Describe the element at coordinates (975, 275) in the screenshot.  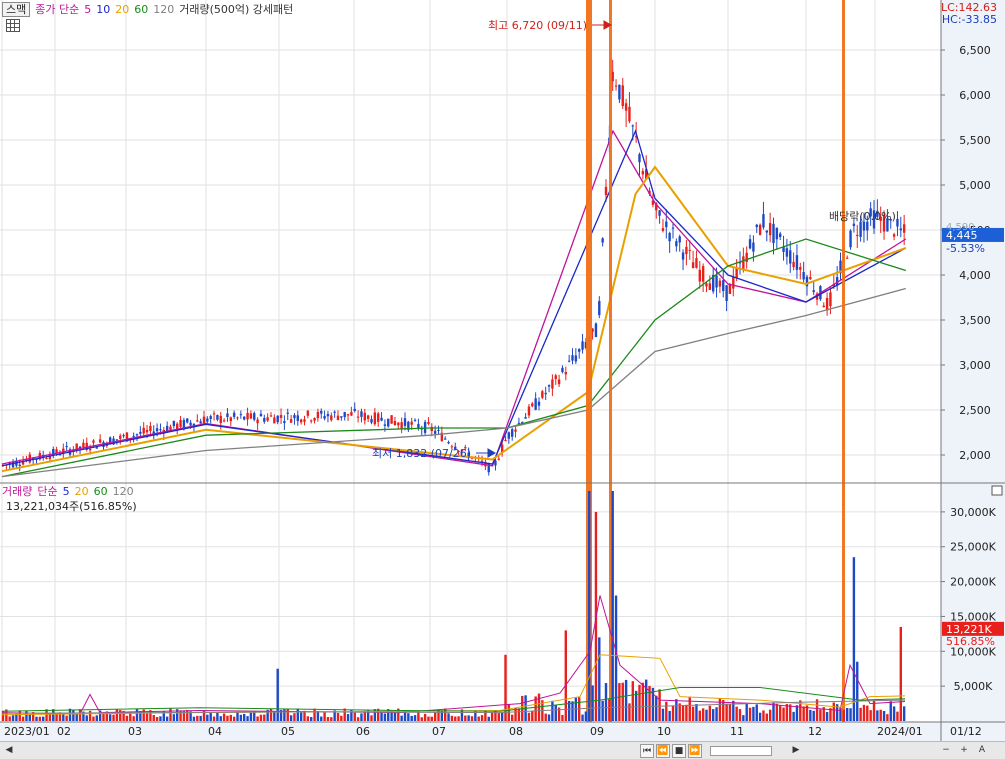
I see `price-tick-label: 4,000` at that location.